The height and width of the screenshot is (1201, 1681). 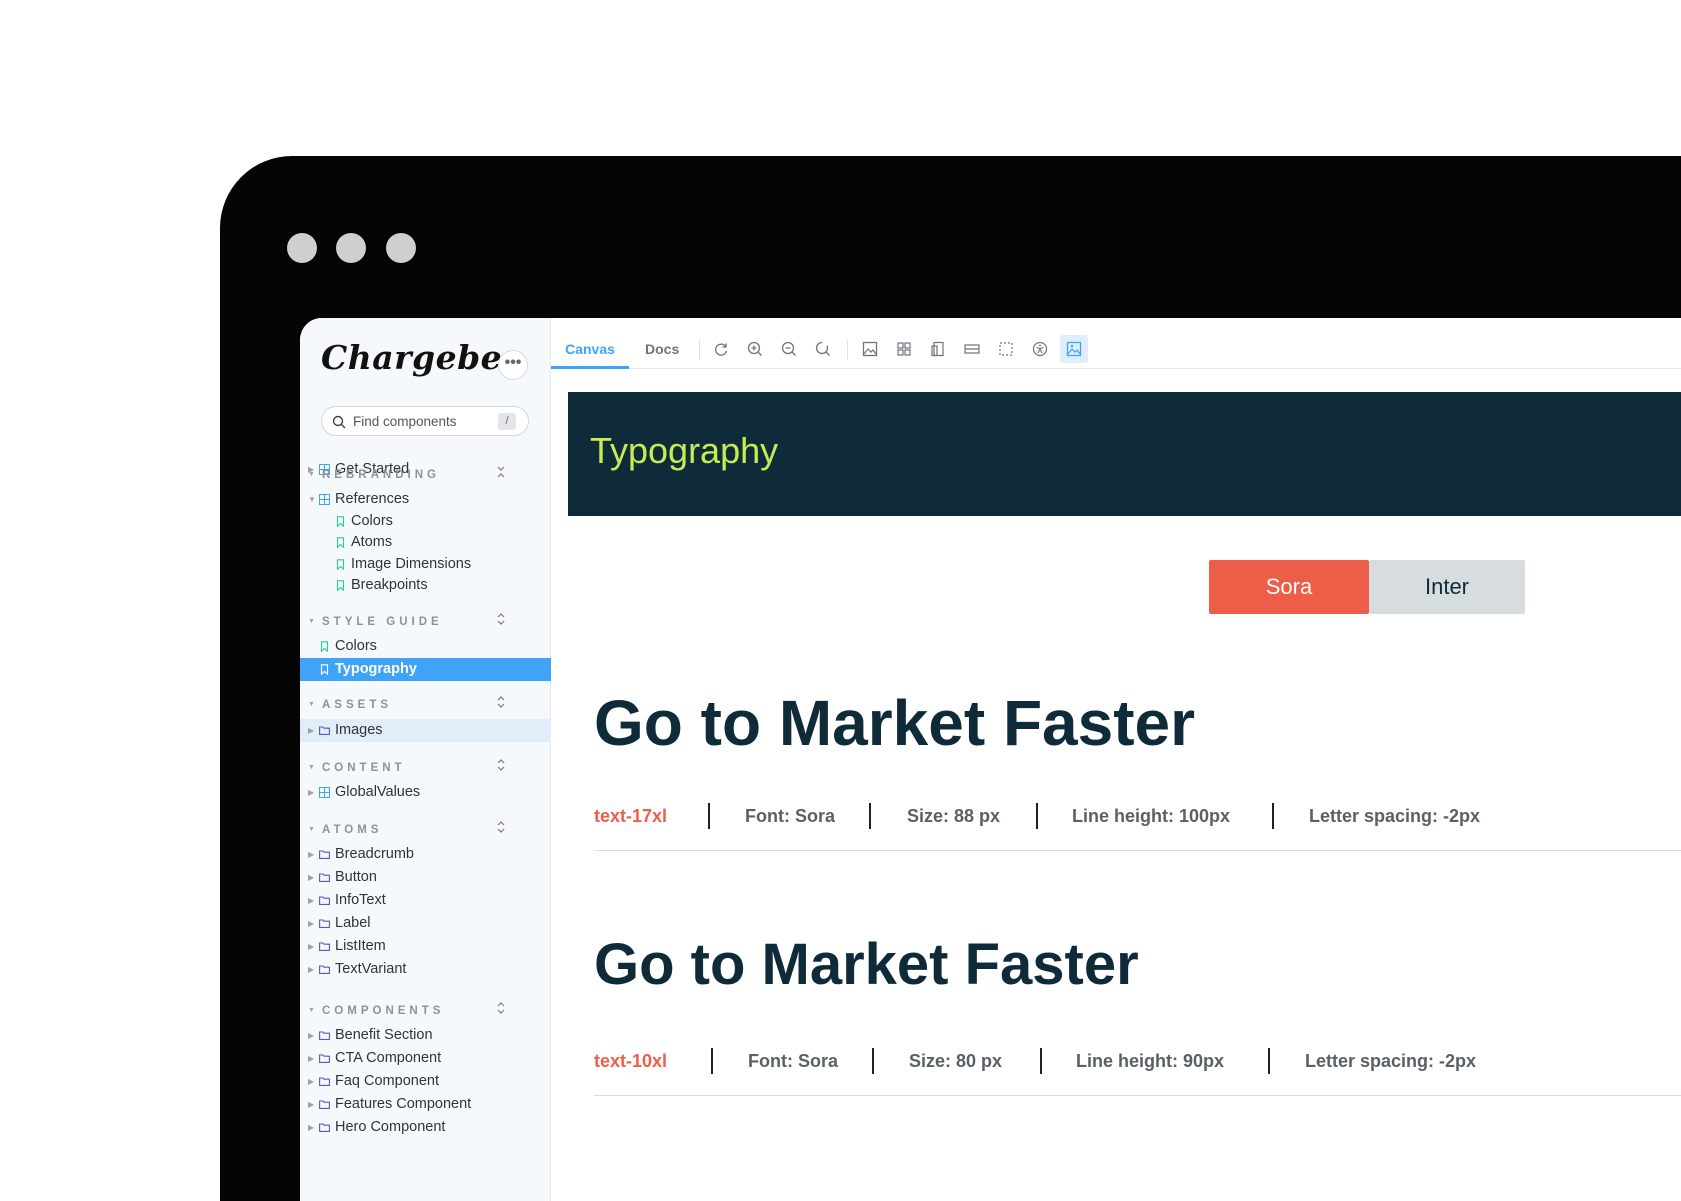 I want to click on window-dot-close, so click(x=302, y=248).